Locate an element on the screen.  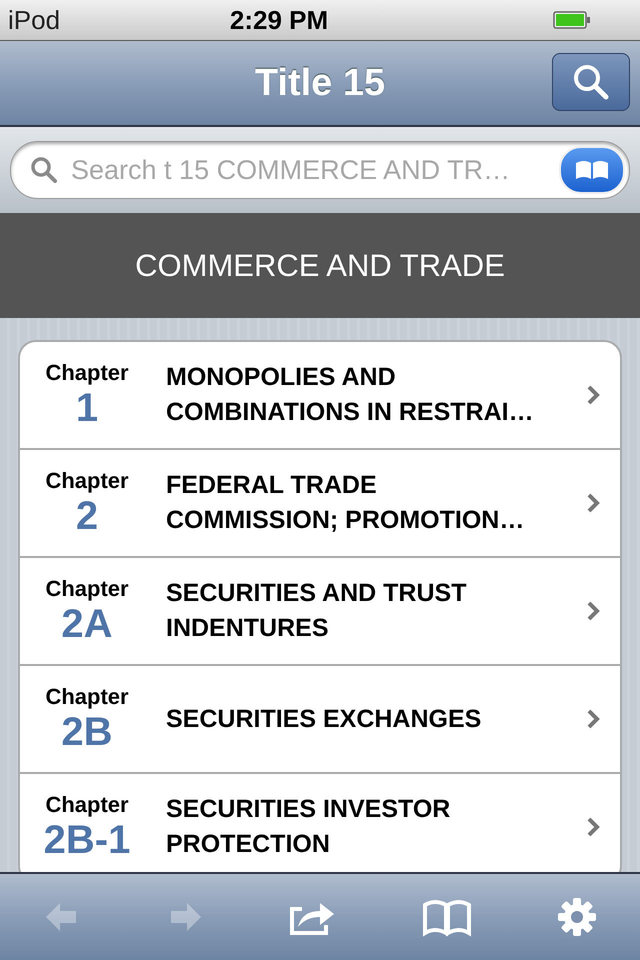
status-time: 2:29 PM is located at coordinates (279, 20).